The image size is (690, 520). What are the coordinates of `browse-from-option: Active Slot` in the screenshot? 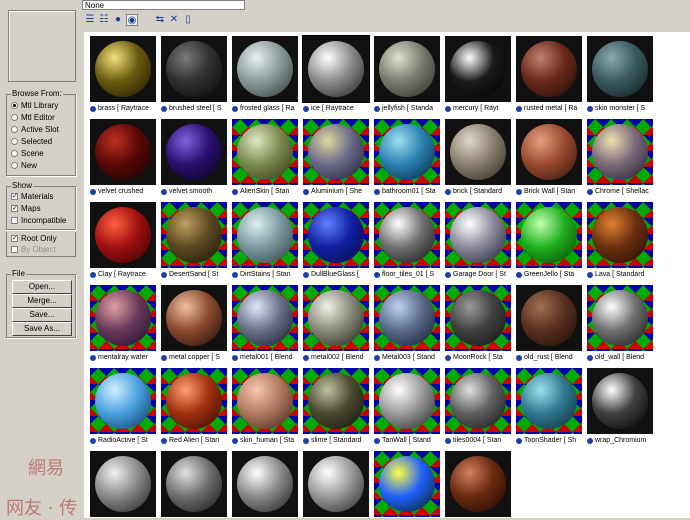 It's located at (35, 129).